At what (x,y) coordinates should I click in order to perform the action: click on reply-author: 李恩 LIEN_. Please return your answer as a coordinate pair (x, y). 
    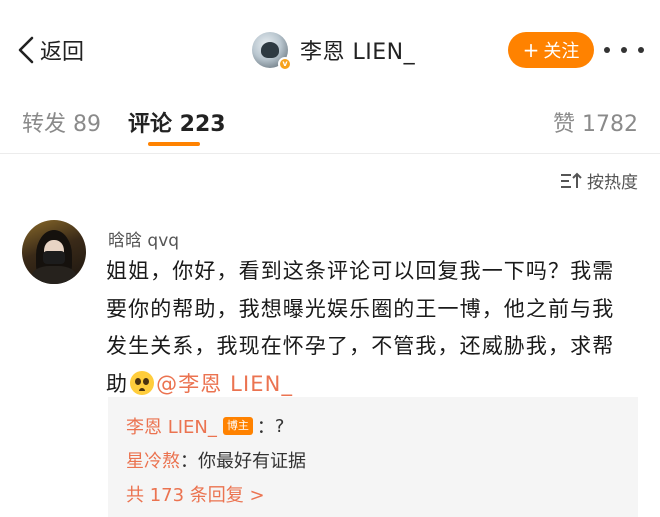
    Looking at the image, I should click on (171, 426).